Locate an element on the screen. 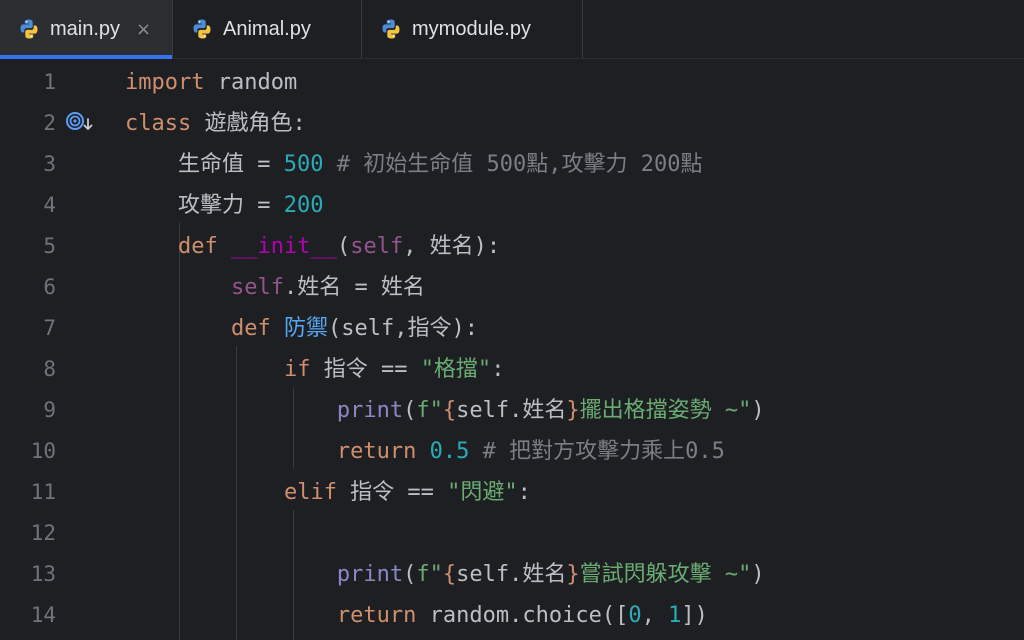 The image size is (1024, 640). code-line: 7 def 防禦(self,指令): is located at coordinates (512, 328).